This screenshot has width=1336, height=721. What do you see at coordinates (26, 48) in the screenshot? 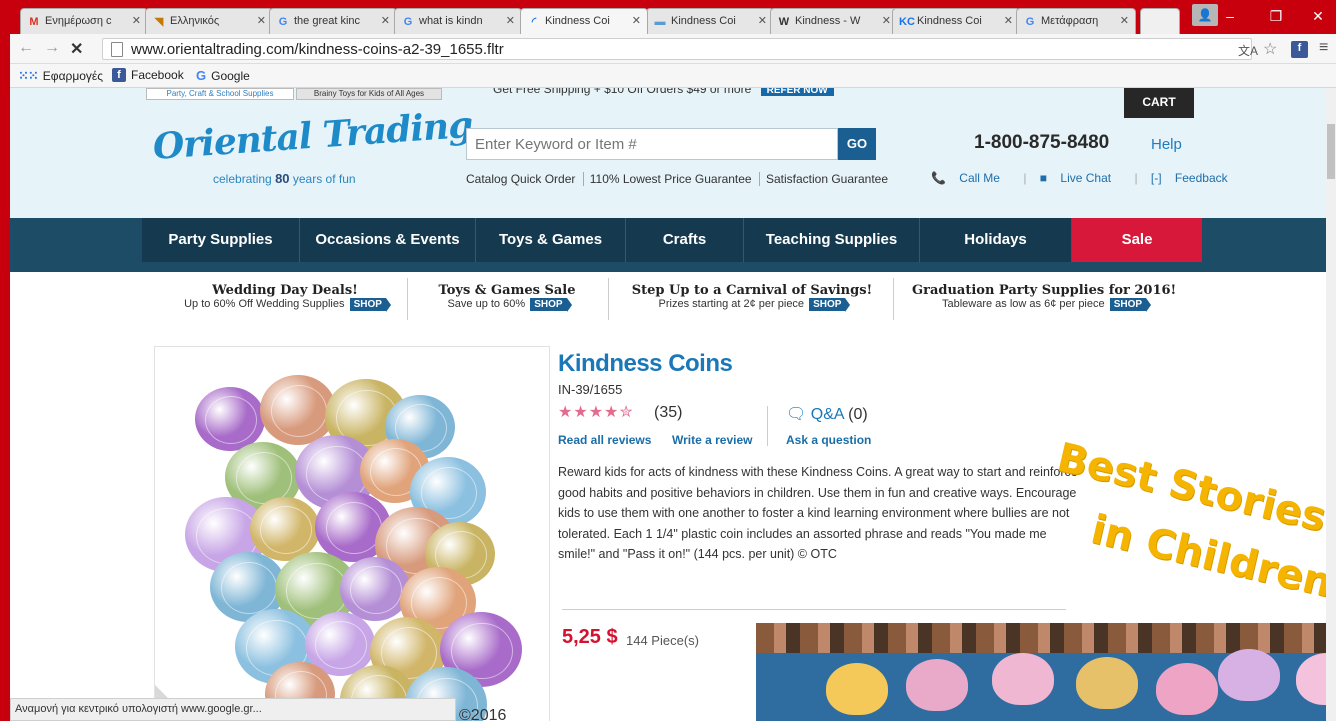
I see `back-icon: ←` at bounding box center [26, 48].